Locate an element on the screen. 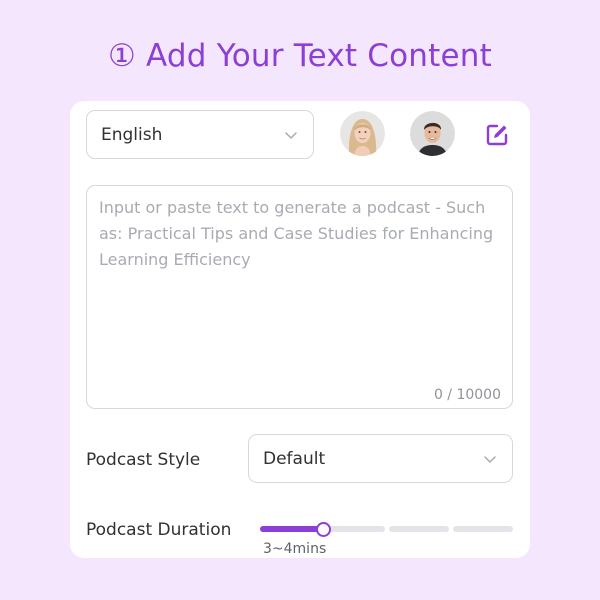 This screenshot has height=600, width=600. podcast-style-label: Podcast Style is located at coordinates (143, 460).